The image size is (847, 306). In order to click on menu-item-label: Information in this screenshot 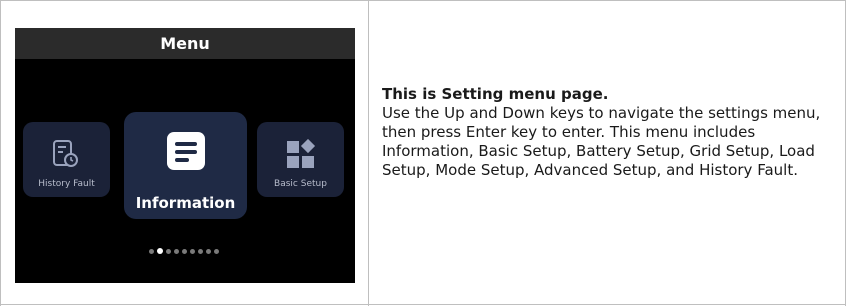, I will do `click(185, 203)`.